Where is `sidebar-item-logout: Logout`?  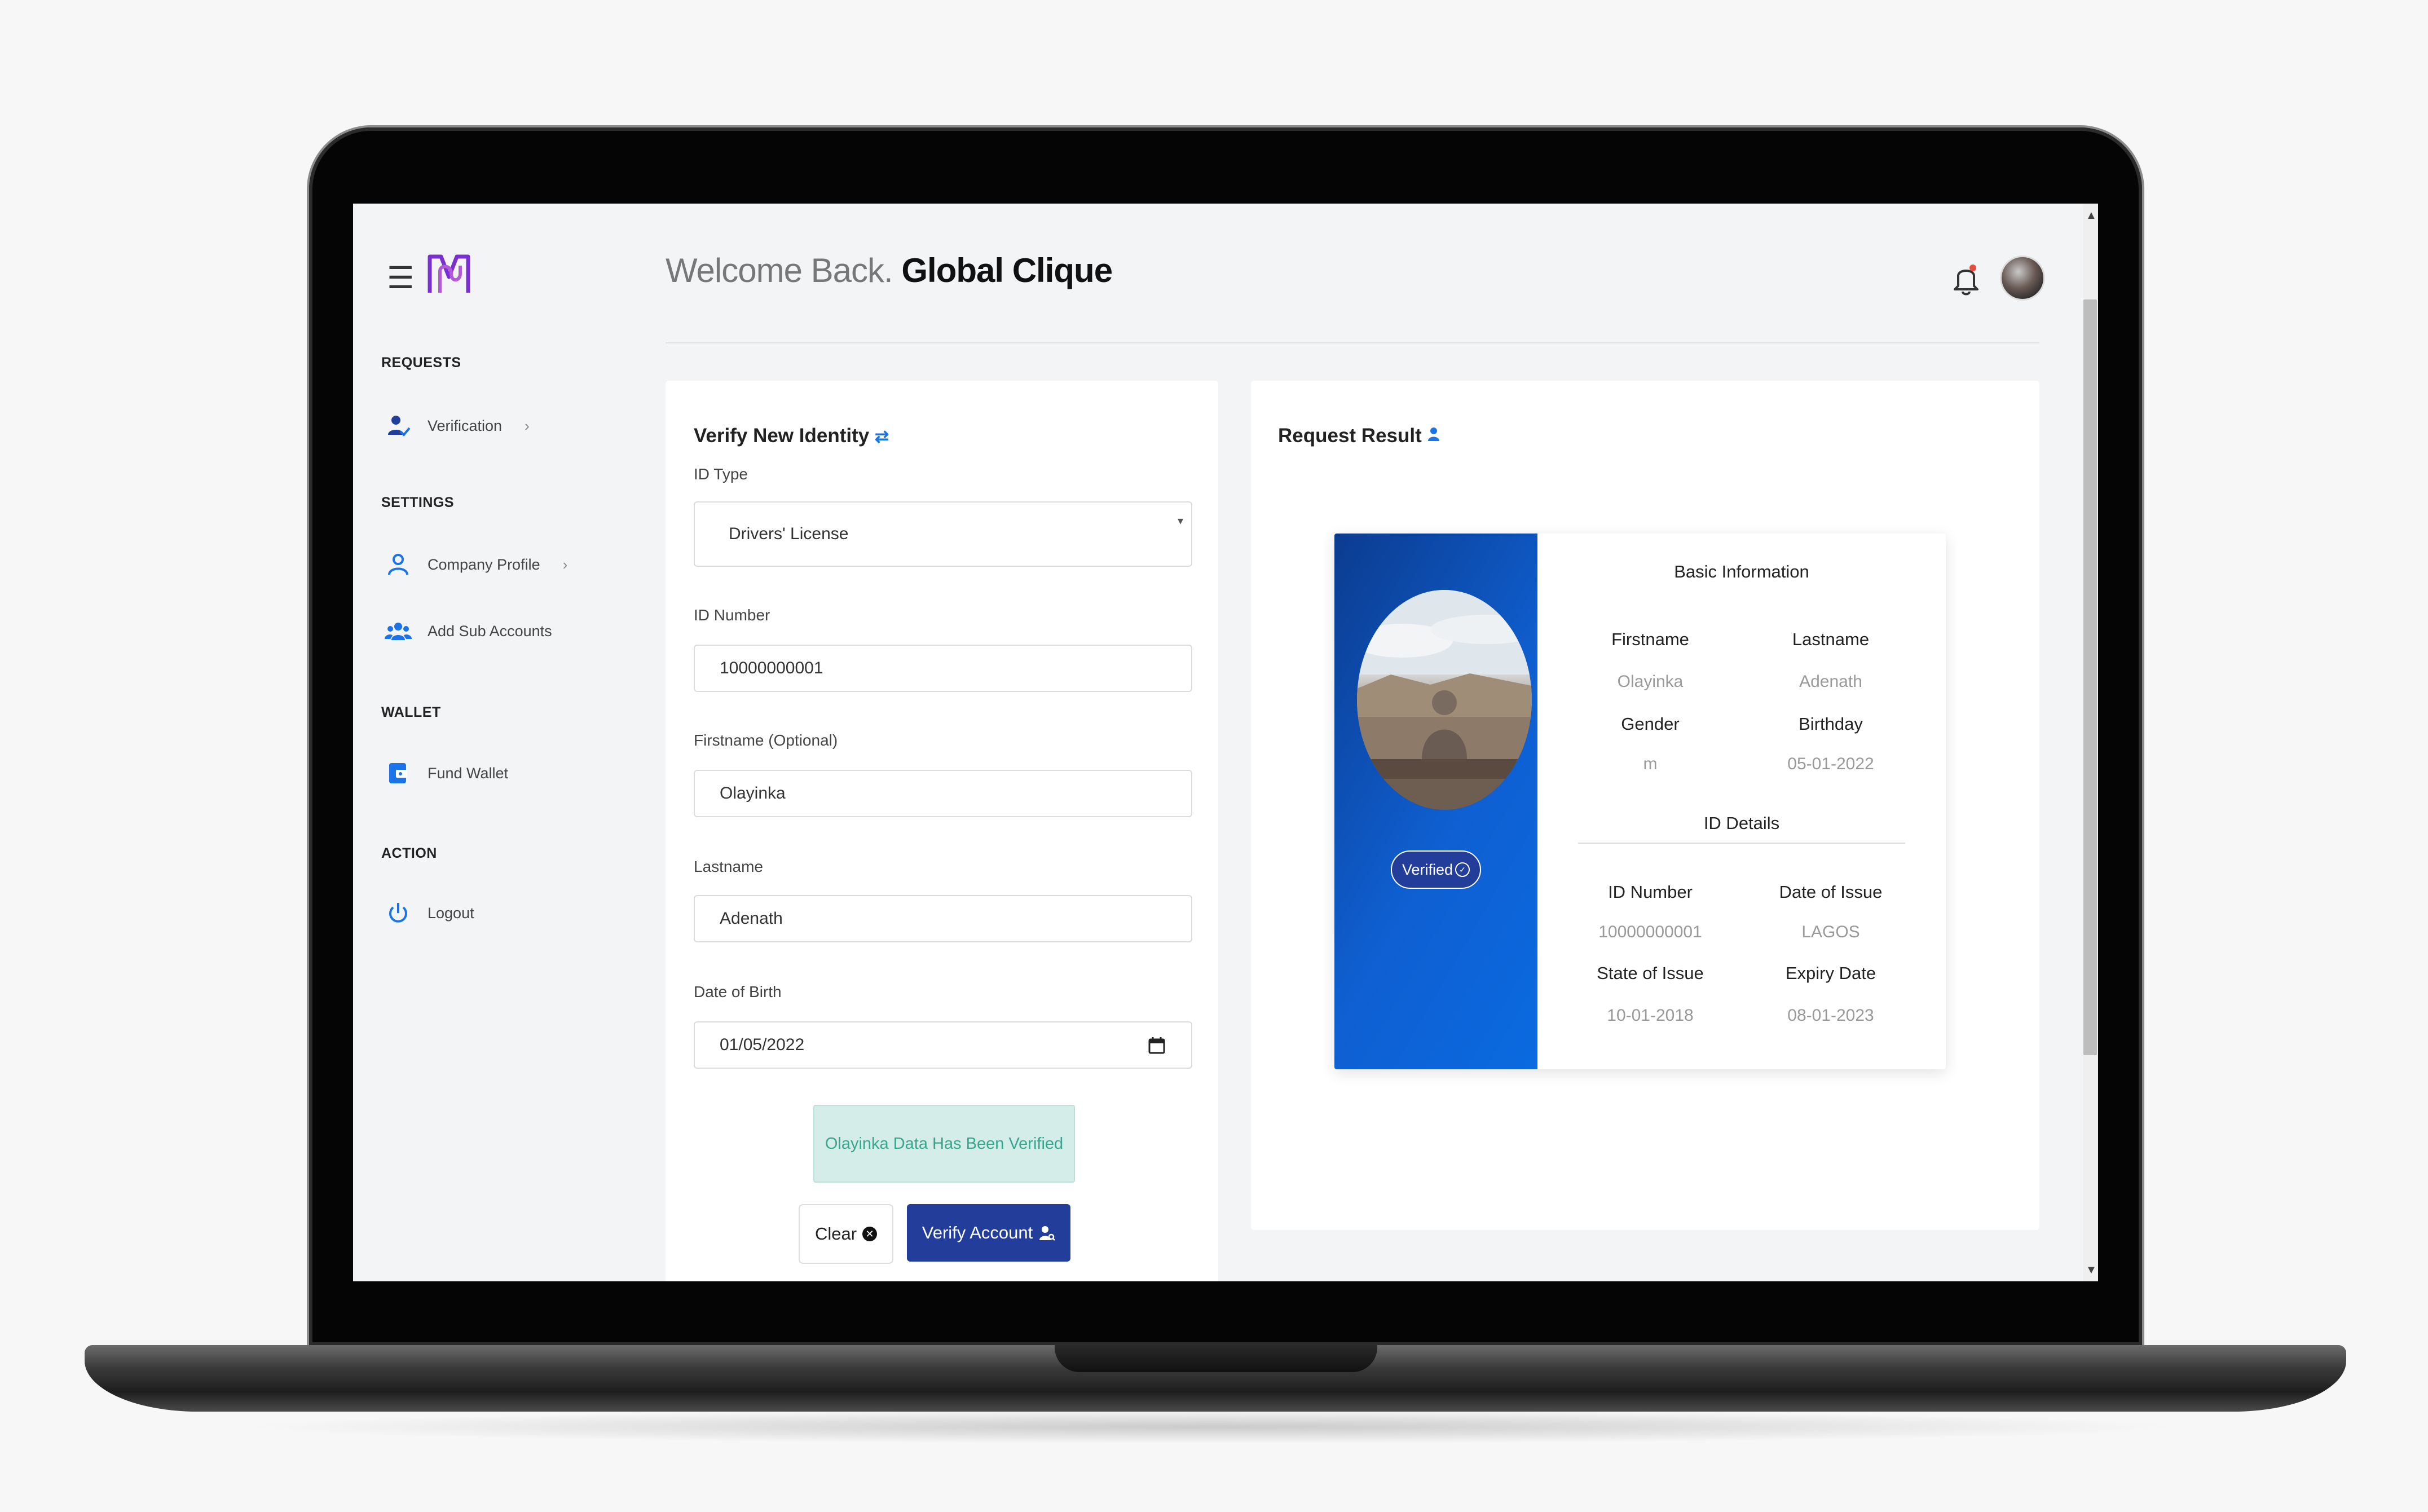
sidebar-item-logout: Logout is located at coordinates (430, 913).